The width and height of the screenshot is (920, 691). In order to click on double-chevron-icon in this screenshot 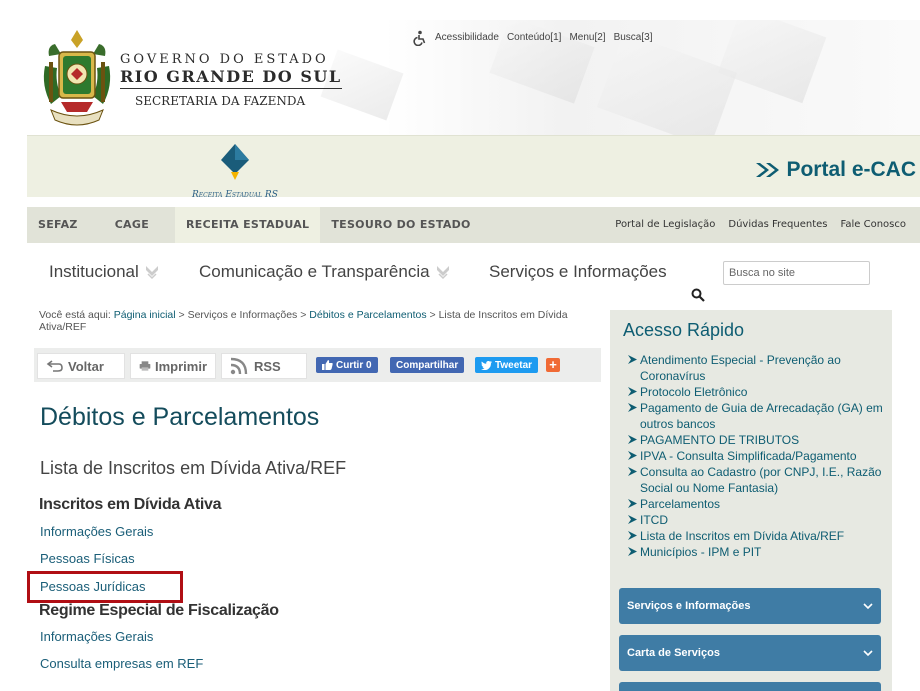, I will do `click(768, 170)`.